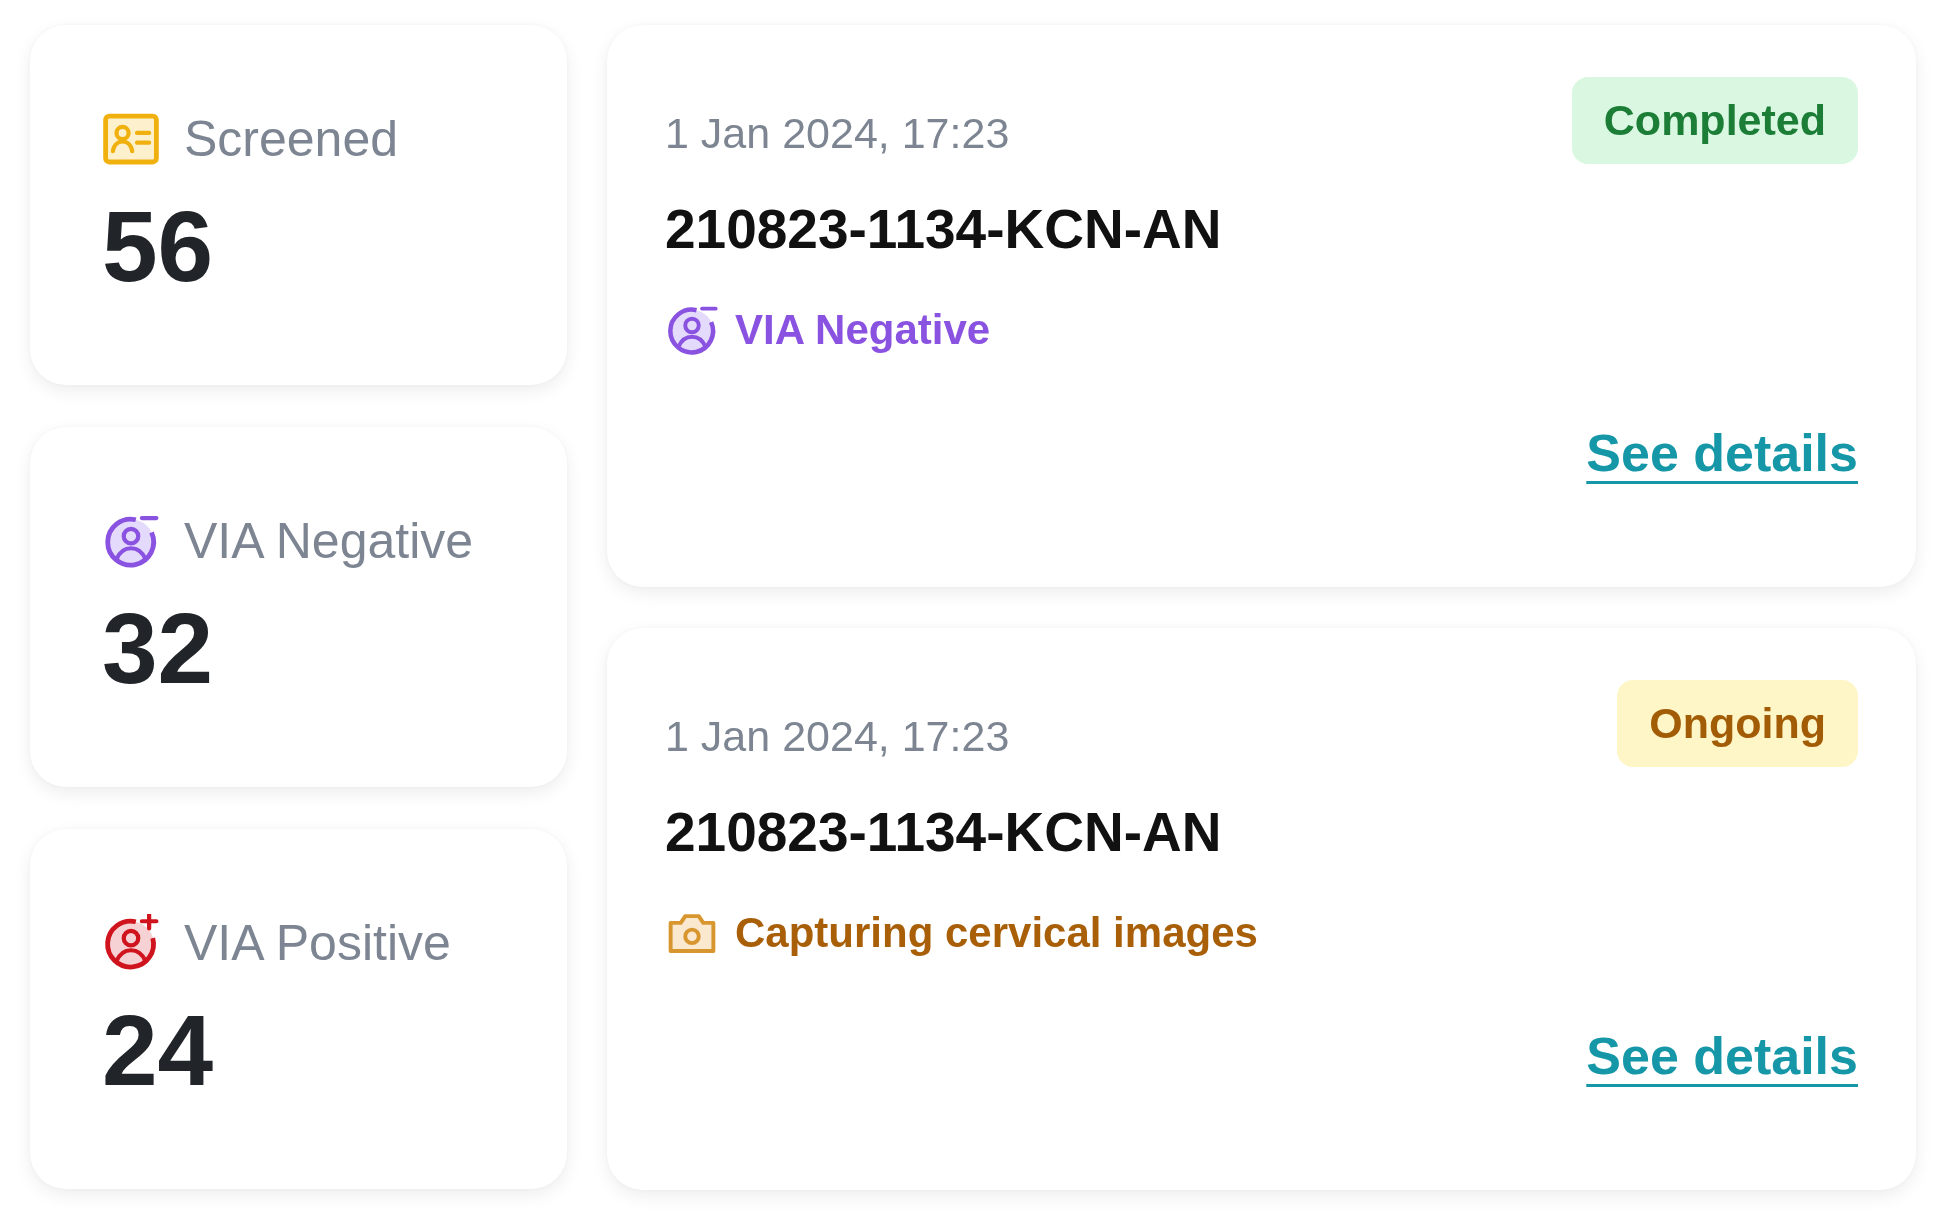 The width and height of the screenshot is (1946, 1230). Describe the element at coordinates (158, 648) in the screenshot. I see `stat-value: 32` at that location.